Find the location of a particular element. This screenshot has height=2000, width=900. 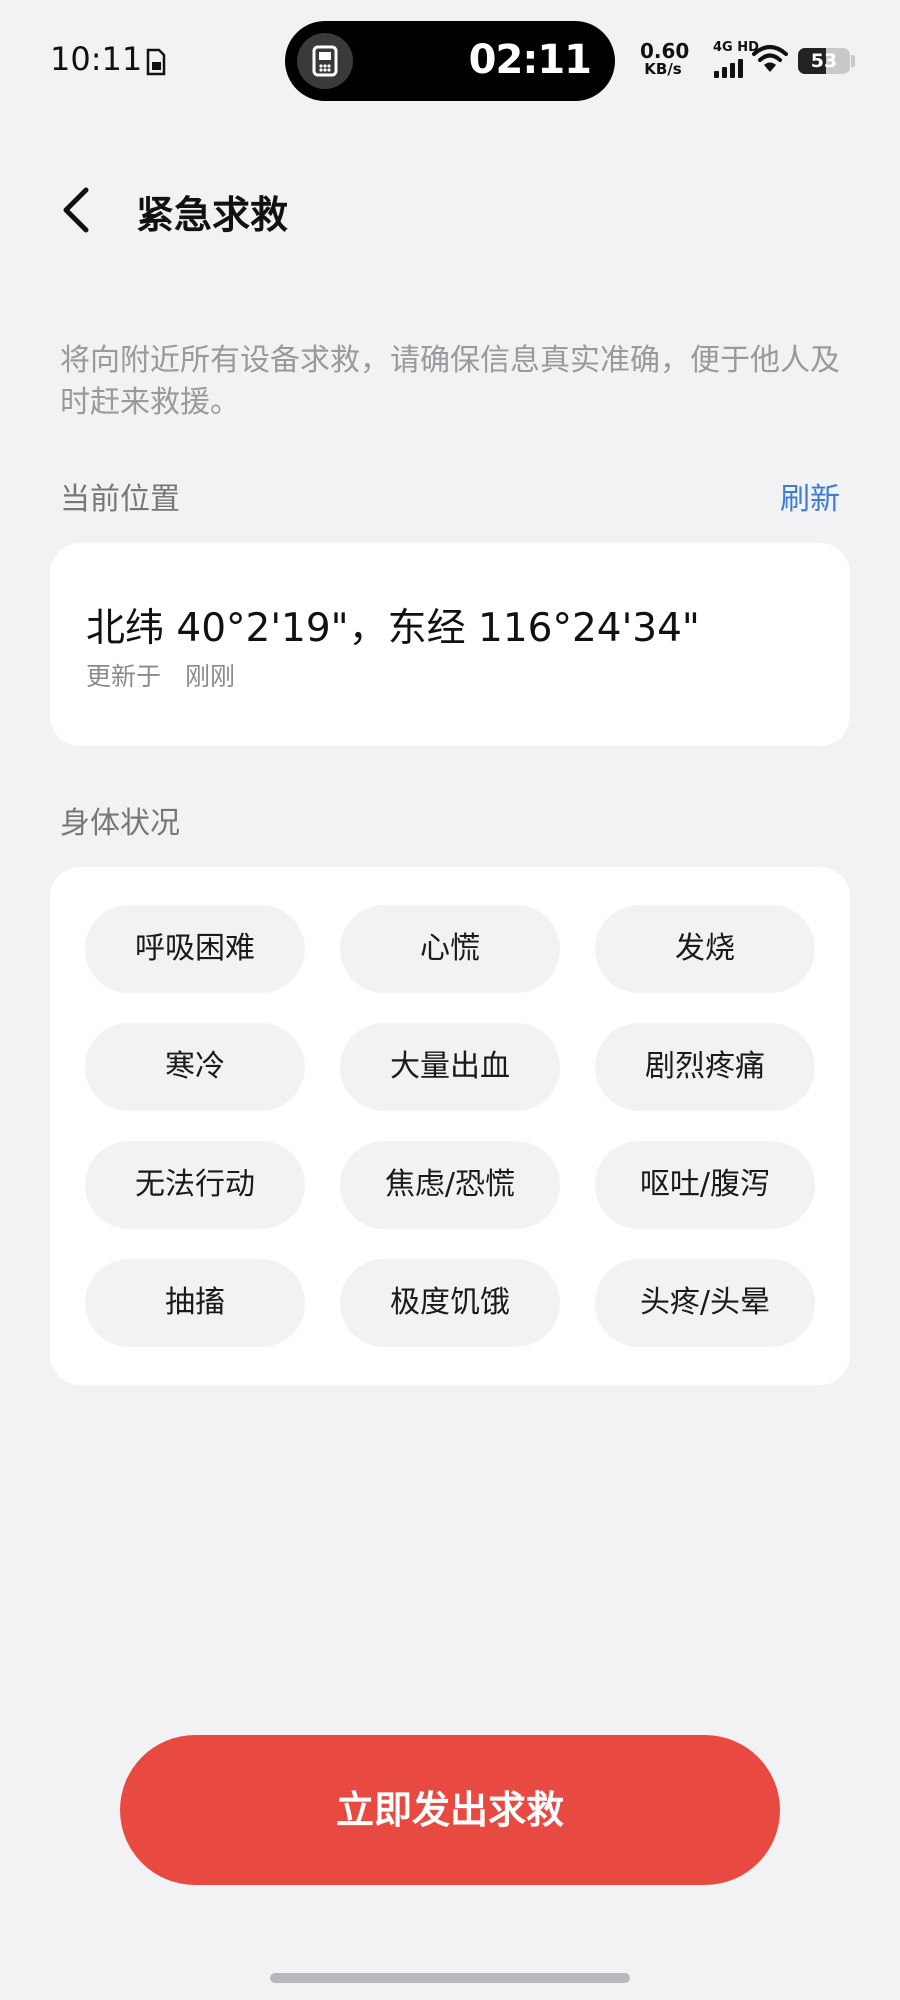

condition-chip: 焦虑/恐慌 is located at coordinates (450, 1185).